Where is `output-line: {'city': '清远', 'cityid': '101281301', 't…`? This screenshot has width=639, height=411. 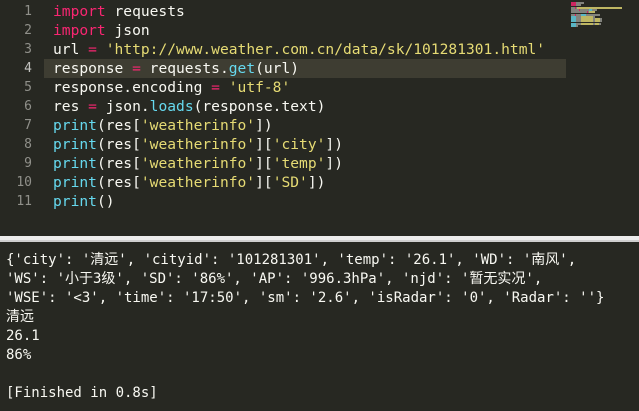
output-line: {'city': '清远', 'cityid': '101281301', 't… is located at coordinates (291, 260).